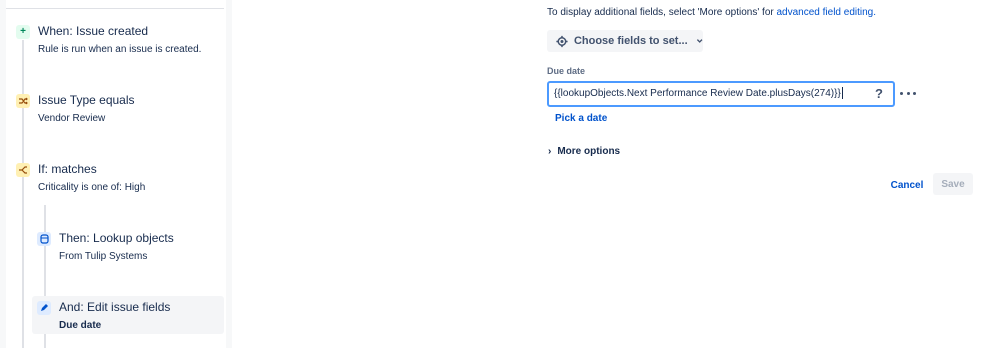 Image resolution: width=999 pixels, height=348 pixels. Describe the element at coordinates (103, 256) in the screenshot. I see `lookup-subtitle: From Tulip Systems` at that location.